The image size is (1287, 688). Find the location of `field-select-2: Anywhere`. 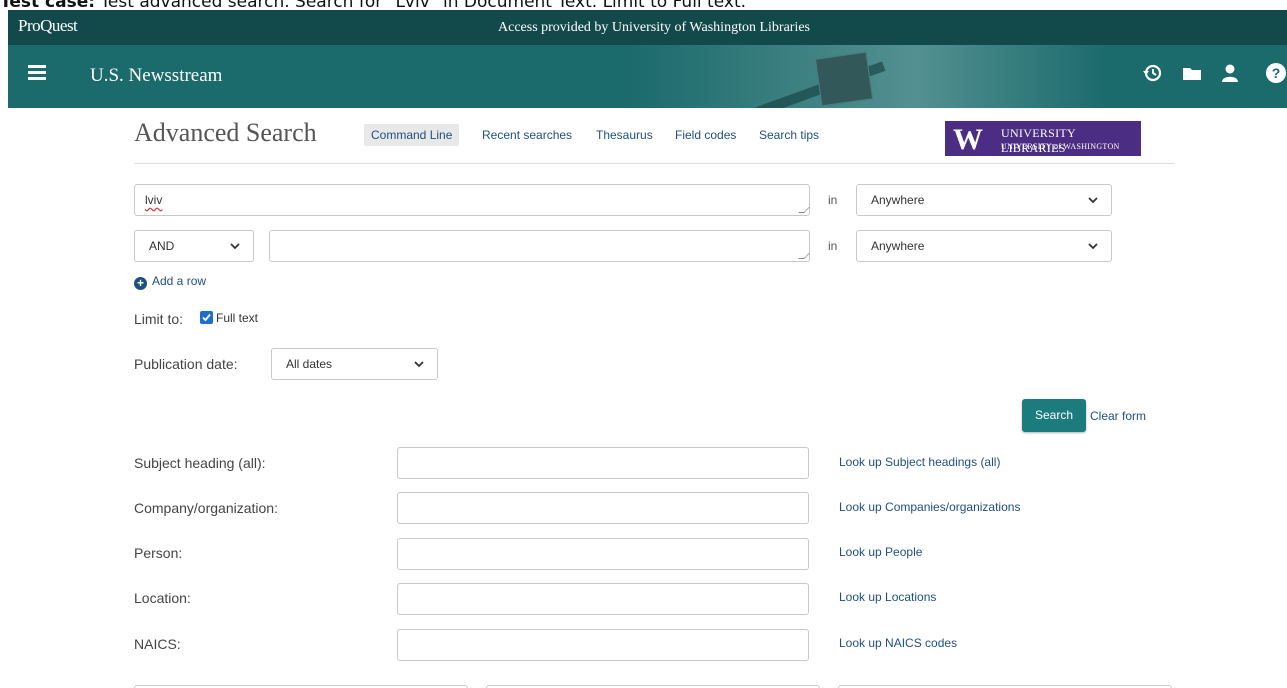

field-select-2: Anywhere is located at coordinates (984, 246).